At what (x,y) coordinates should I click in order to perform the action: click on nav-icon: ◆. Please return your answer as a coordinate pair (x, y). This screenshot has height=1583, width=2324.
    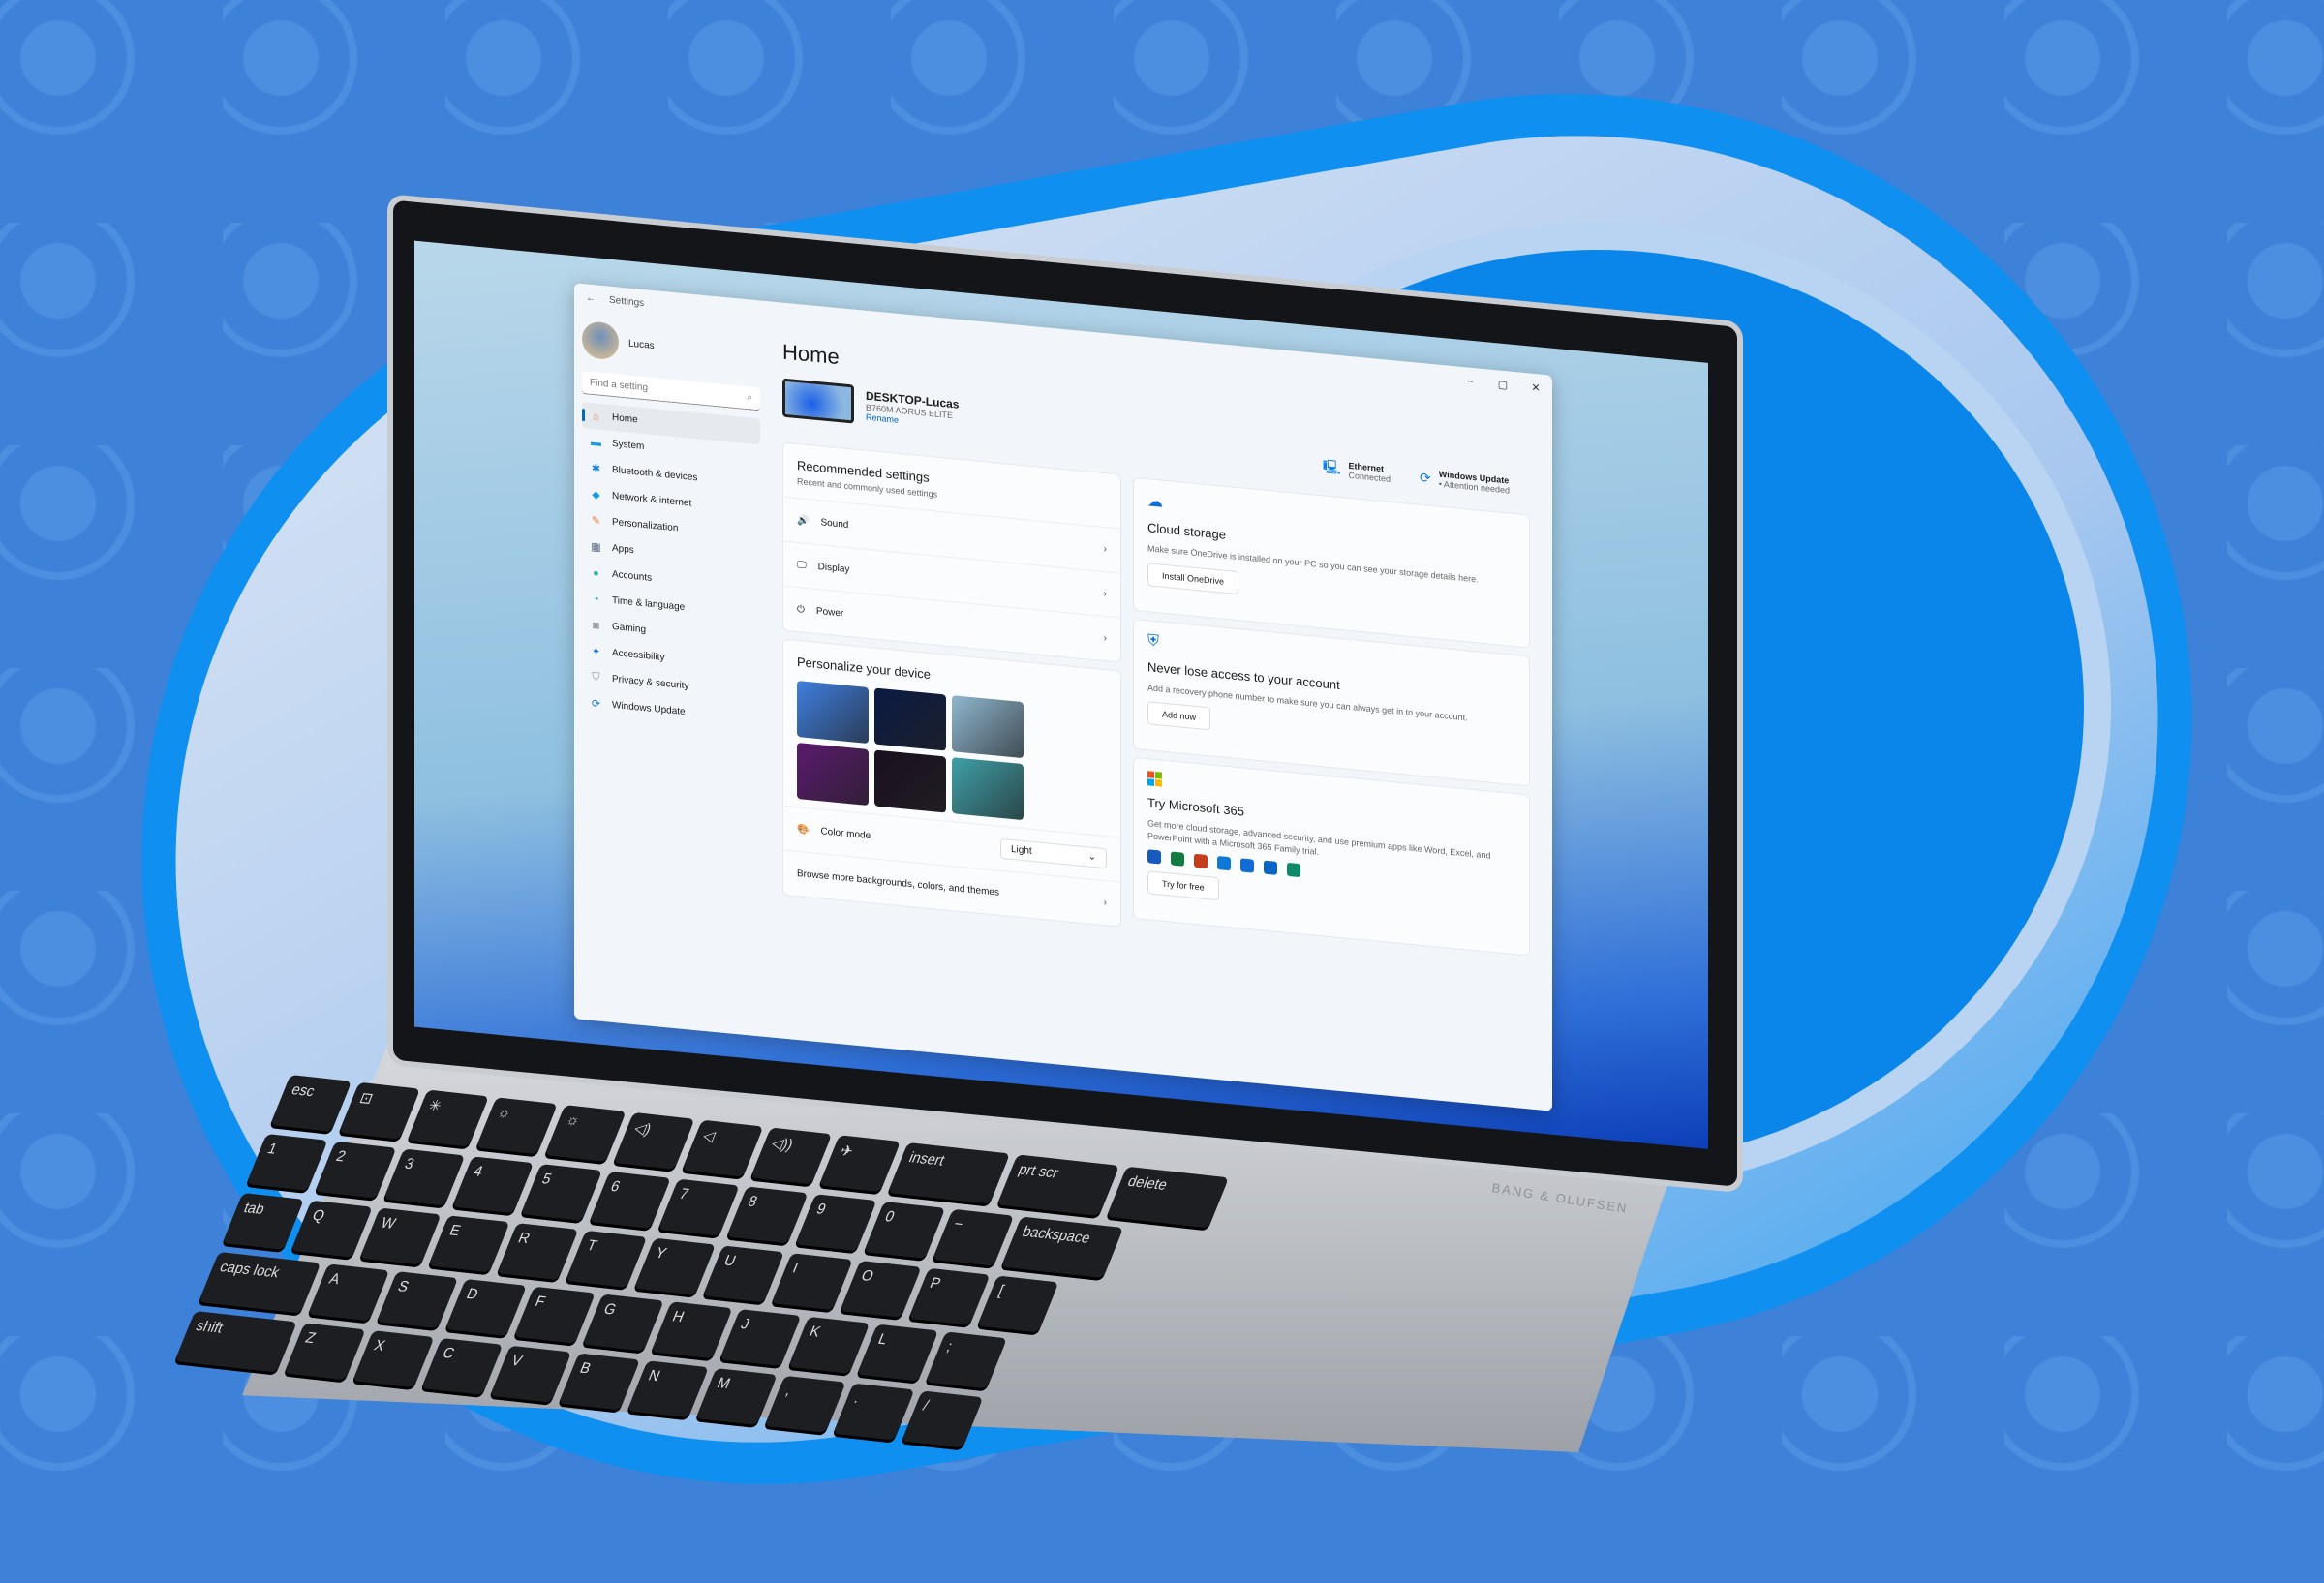
    Looking at the image, I should click on (596, 495).